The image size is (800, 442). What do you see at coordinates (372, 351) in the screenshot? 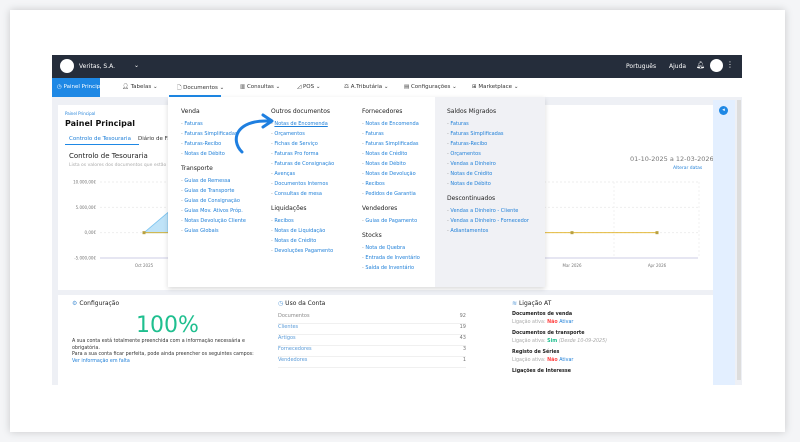
I see `usage-row: Fornecedores 3` at bounding box center [372, 351].